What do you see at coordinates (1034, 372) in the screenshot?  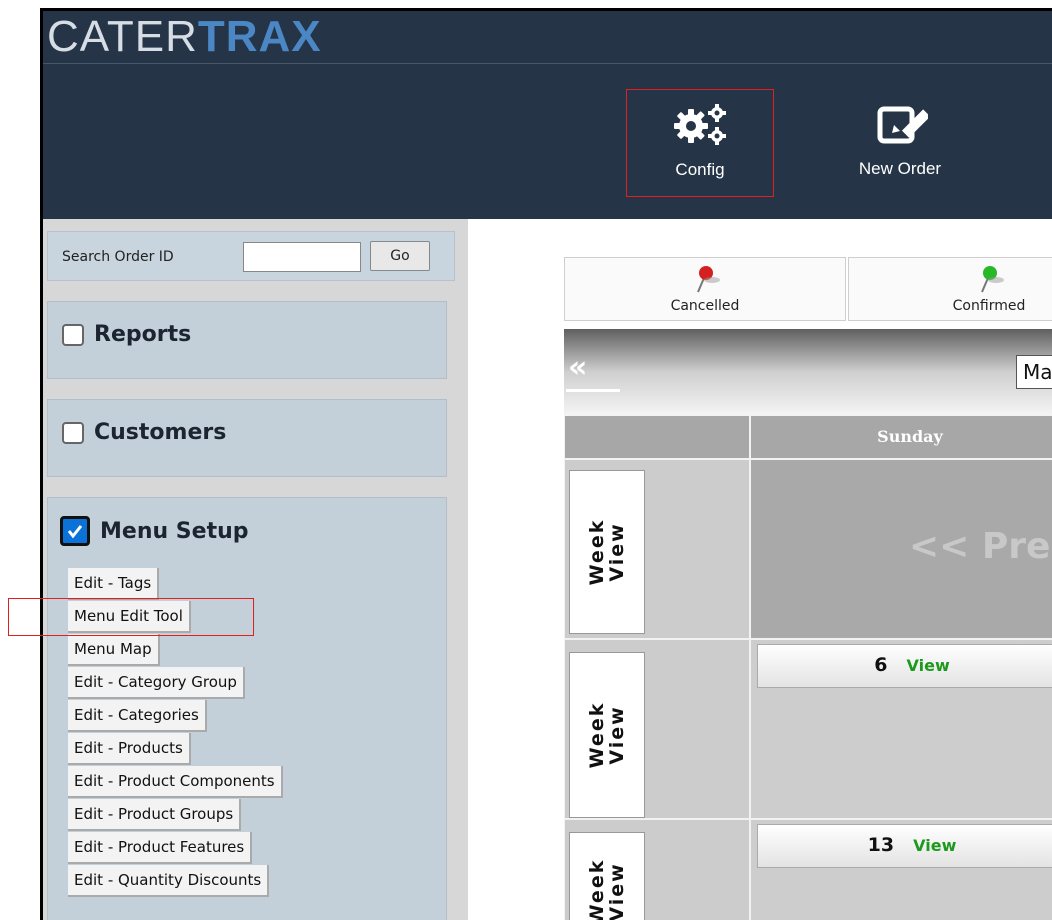 I see `month-select: Ma` at bounding box center [1034, 372].